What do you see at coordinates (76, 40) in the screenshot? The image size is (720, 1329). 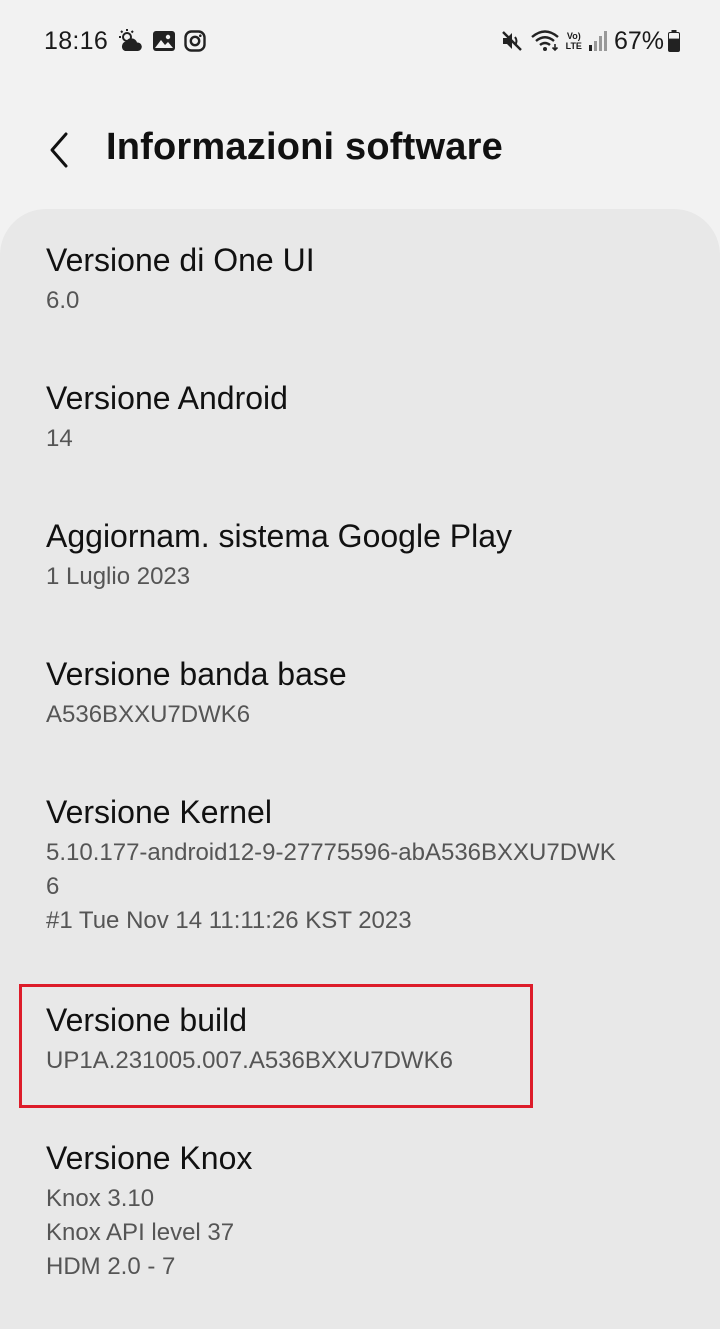 I see `status-time: 18:16` at bounding box center [76, 40].